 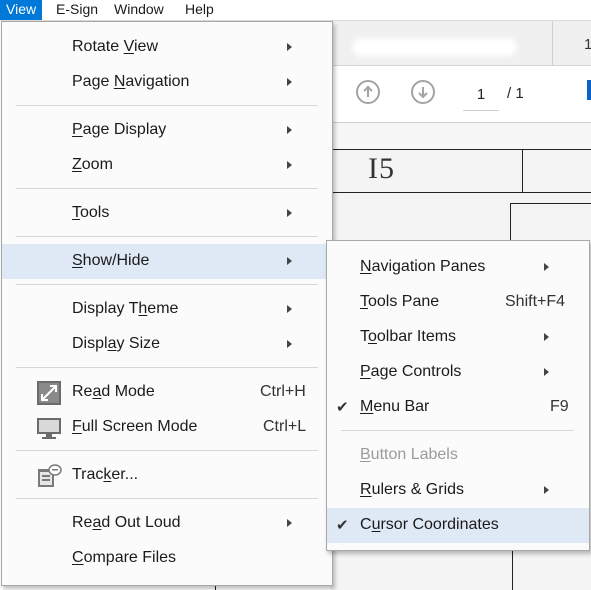 I want to click on document-tab-redacted, so click(x=434, y=47).